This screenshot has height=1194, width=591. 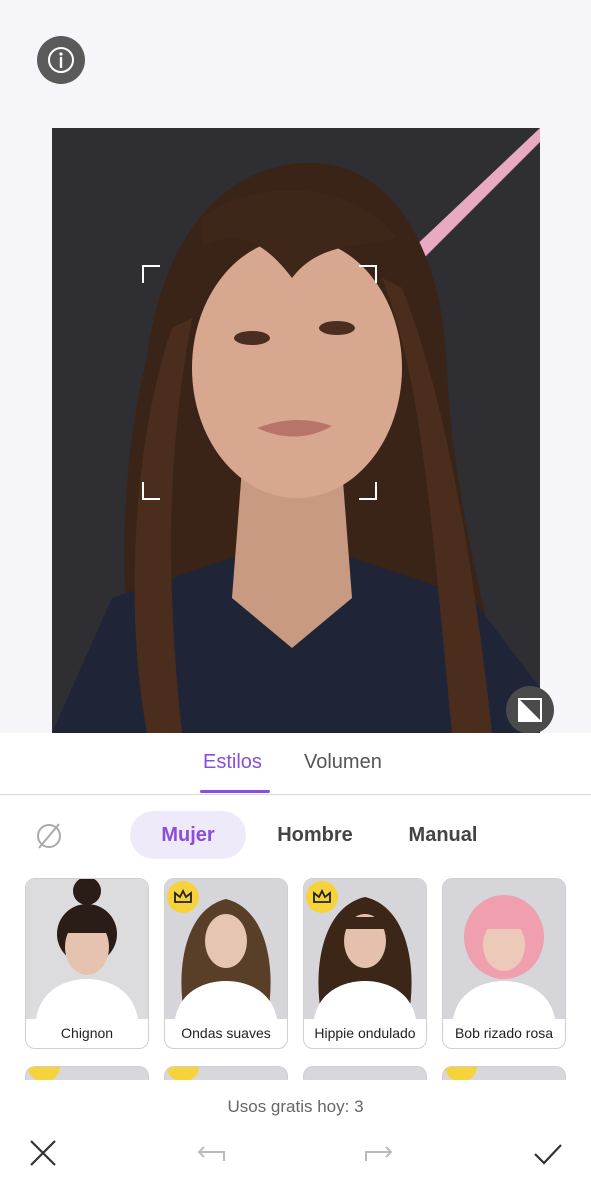 I want to click on tab-volumen: Volumen, so click(x=343, y=762).